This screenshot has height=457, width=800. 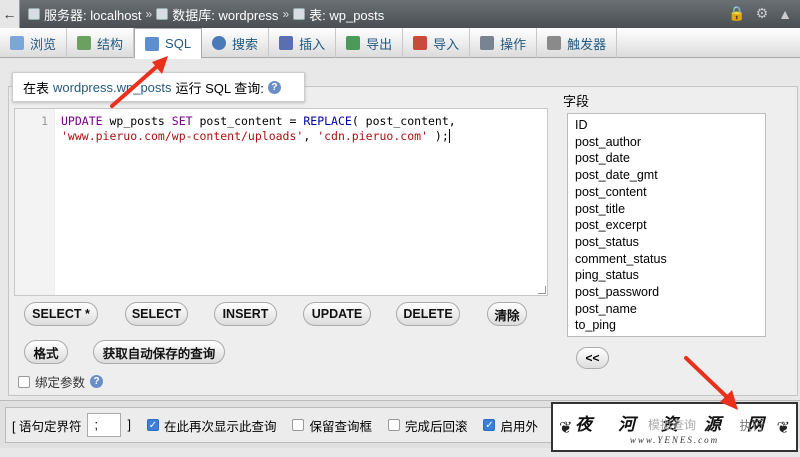 I want to click on keep-box-option: 保留查询框, so click(x=332, y=425).